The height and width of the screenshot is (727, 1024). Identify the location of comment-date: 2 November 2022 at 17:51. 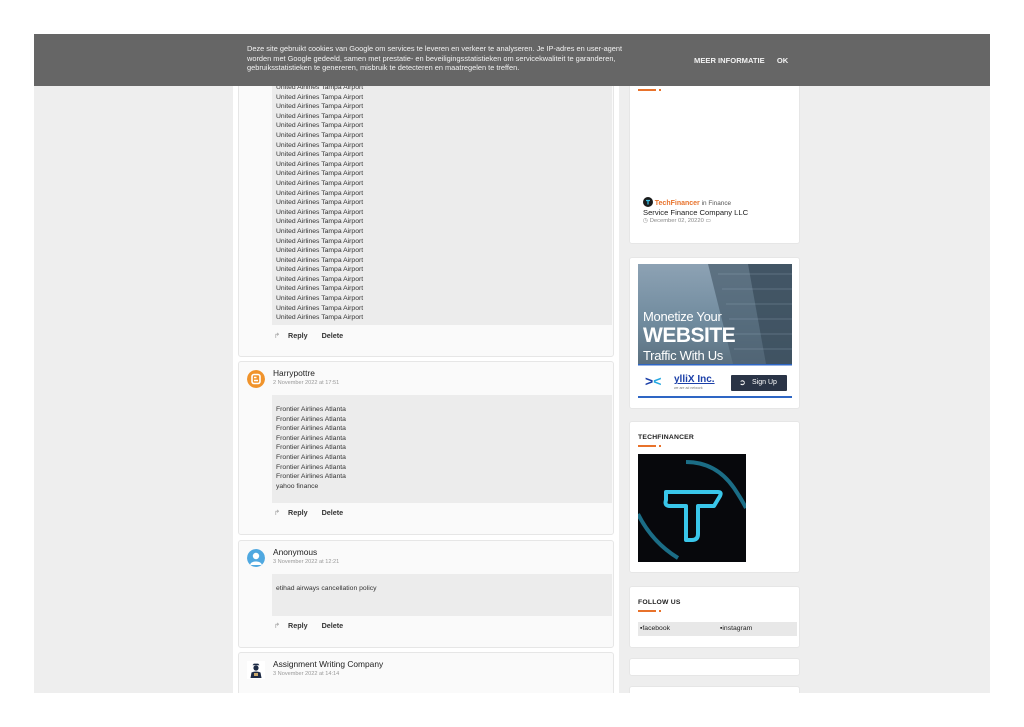
(306, 383).